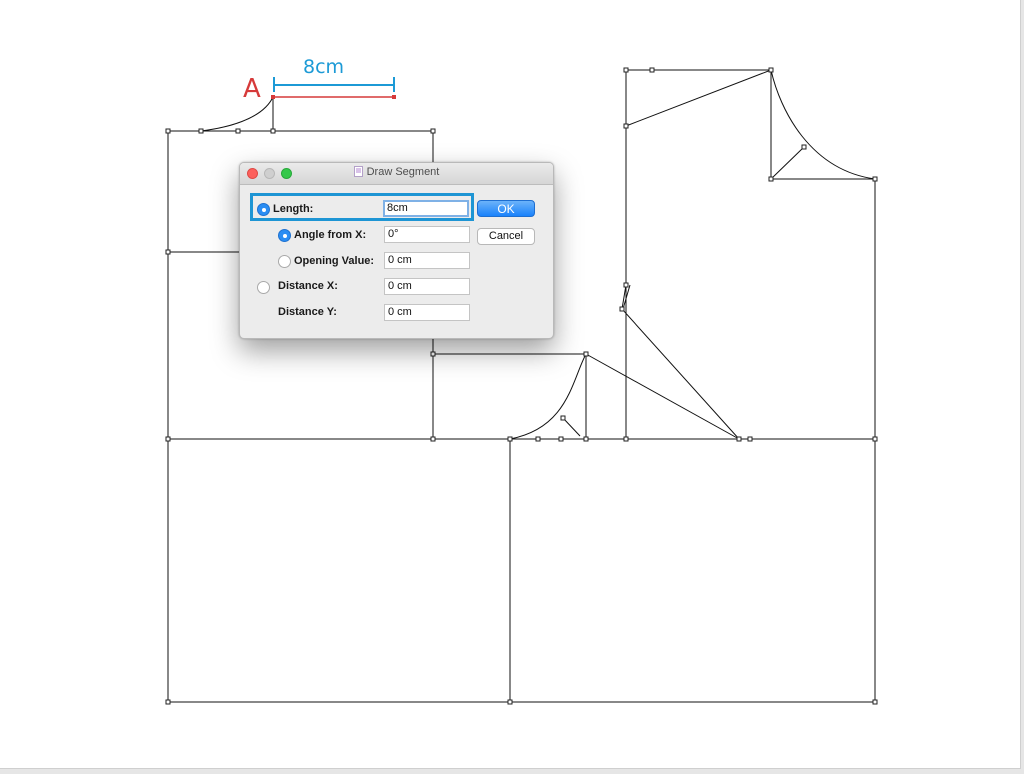 The width and height of the screenshot is (1024, 774). What do you see at coordinates (307, 312) in the screenshot?
I see `distance-y-label: Distance Y:` at bounding box center [307, 312].